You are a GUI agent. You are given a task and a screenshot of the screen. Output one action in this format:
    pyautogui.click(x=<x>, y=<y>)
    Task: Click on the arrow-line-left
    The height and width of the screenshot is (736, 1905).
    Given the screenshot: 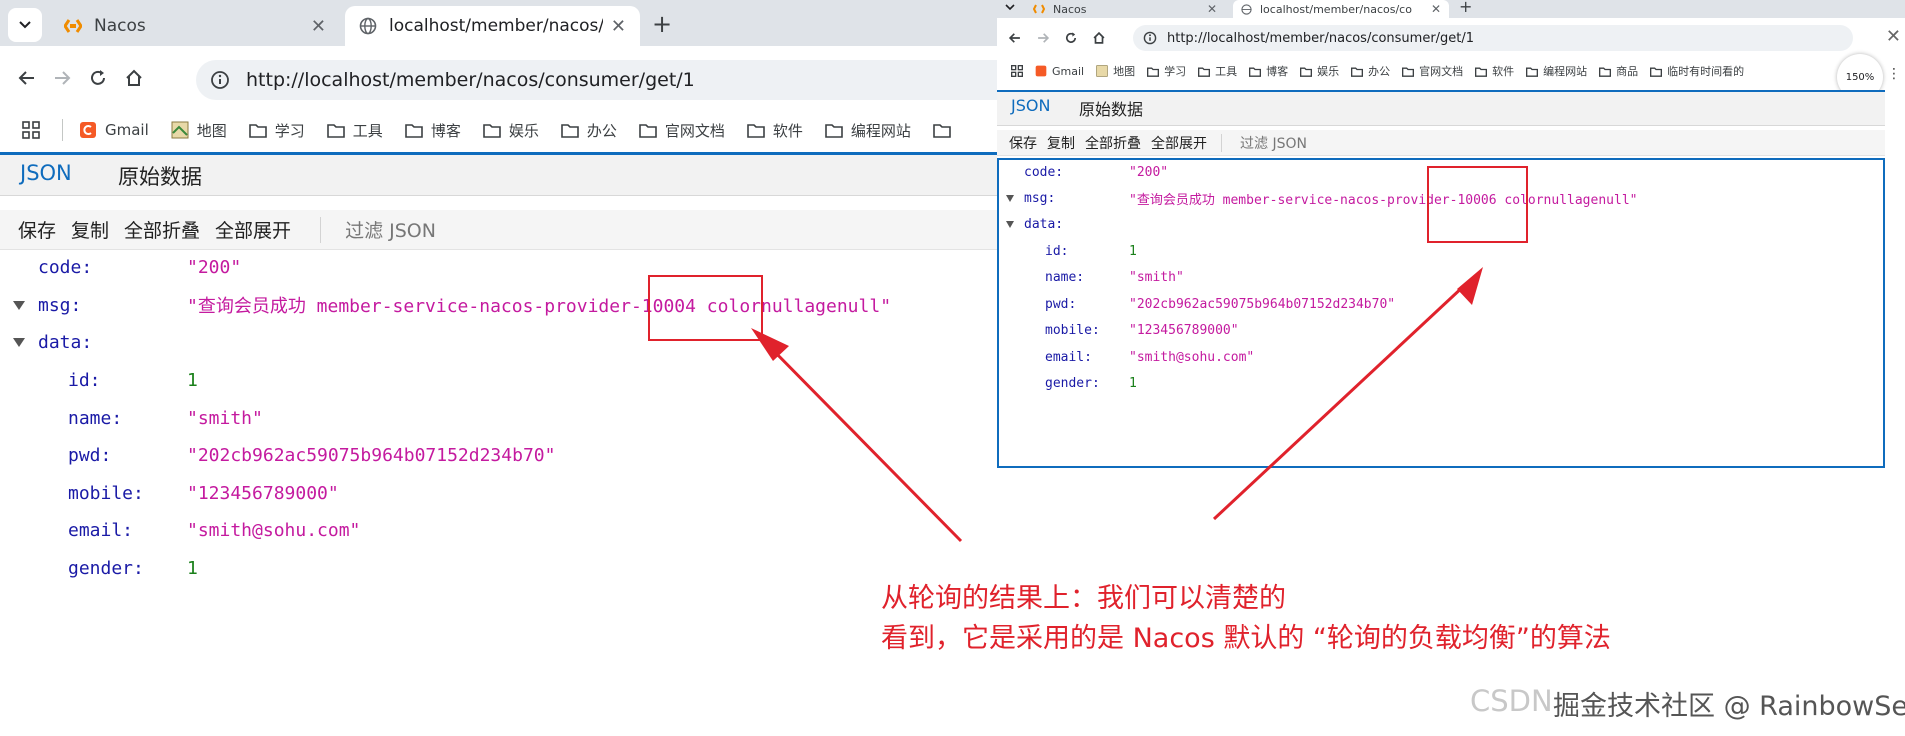 What is the action you would take?
    pyautogui.click(x=865, y=443)
    